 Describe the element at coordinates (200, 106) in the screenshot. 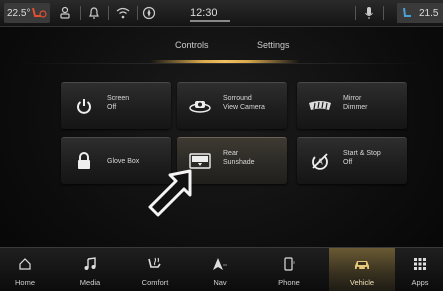

I see `surround-camera-icon` at that location.